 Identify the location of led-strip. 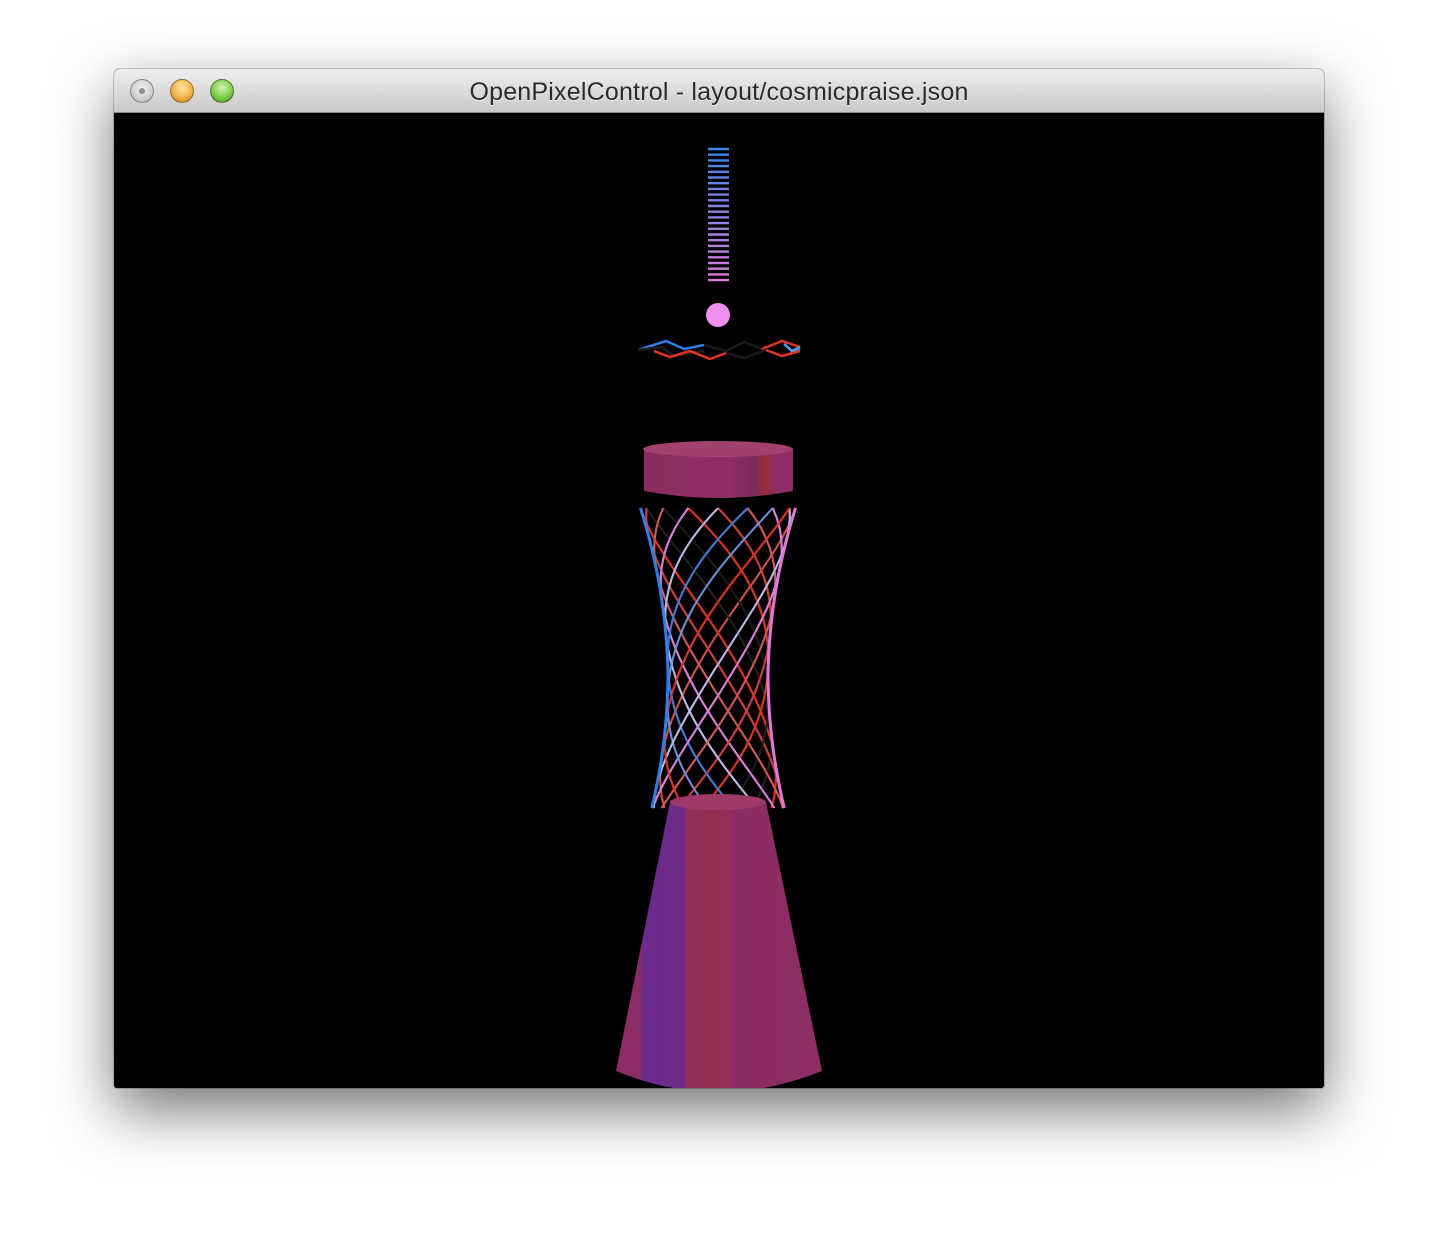
(718, 214).